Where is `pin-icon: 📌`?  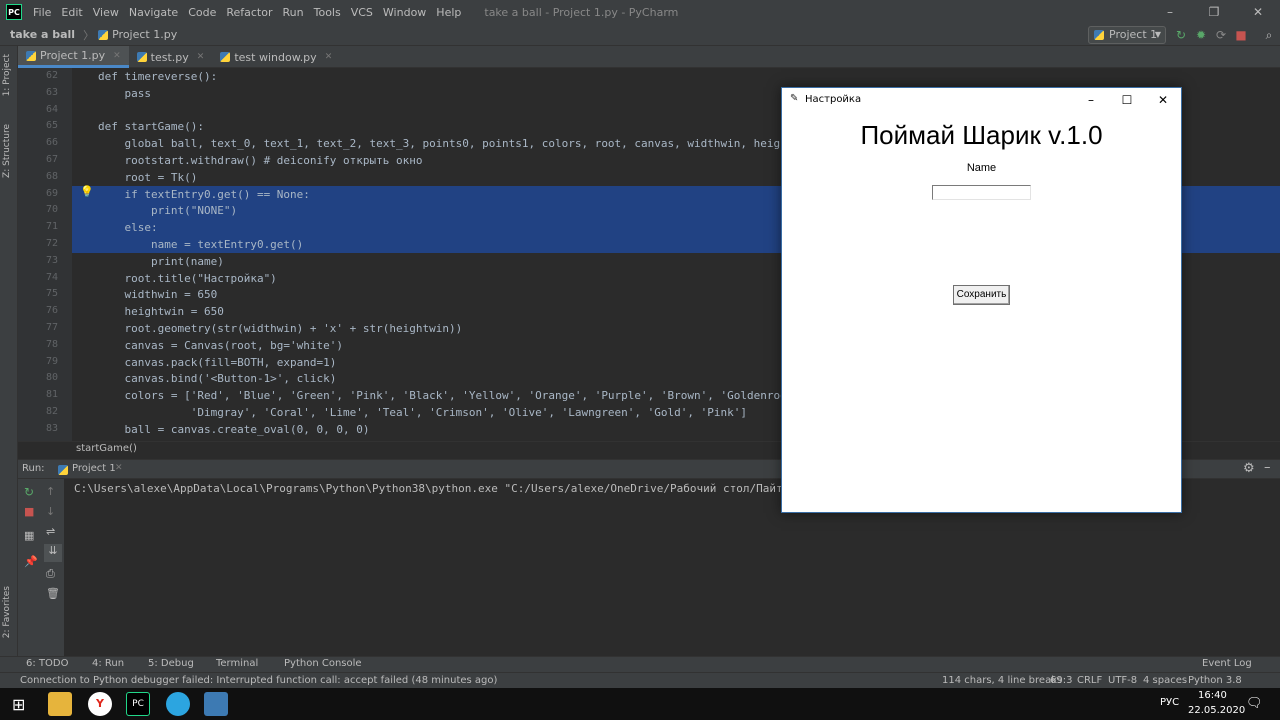 pin-icon: 📌 is located at coordinates (31, 561).